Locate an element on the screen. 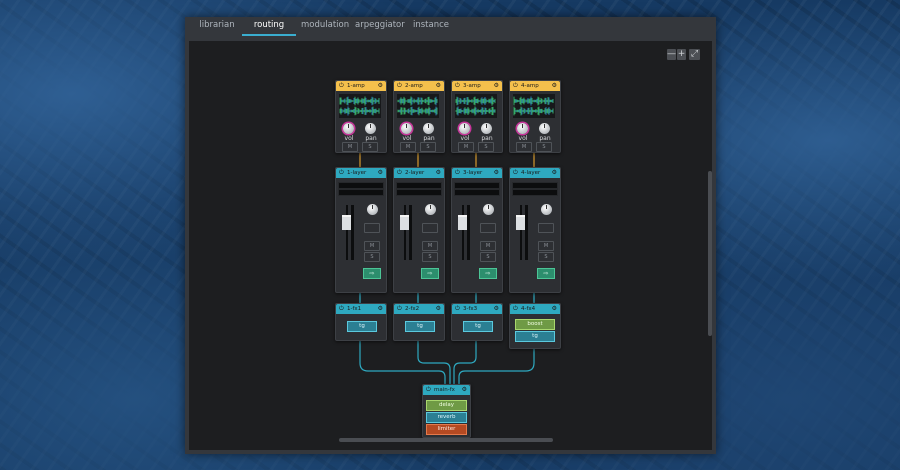 The image size is (900, 470). fit-view-button: ⤢ is located at coordinates (694, 54).